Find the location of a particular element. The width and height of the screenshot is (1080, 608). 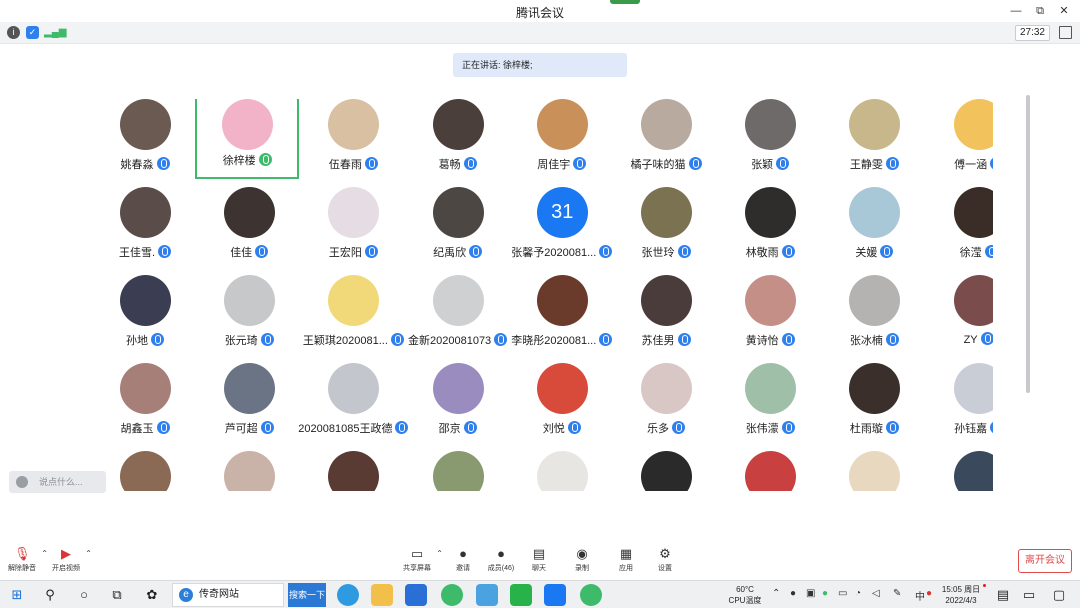

tray-app-icon: ▣ is located at coordinates (810, 593).